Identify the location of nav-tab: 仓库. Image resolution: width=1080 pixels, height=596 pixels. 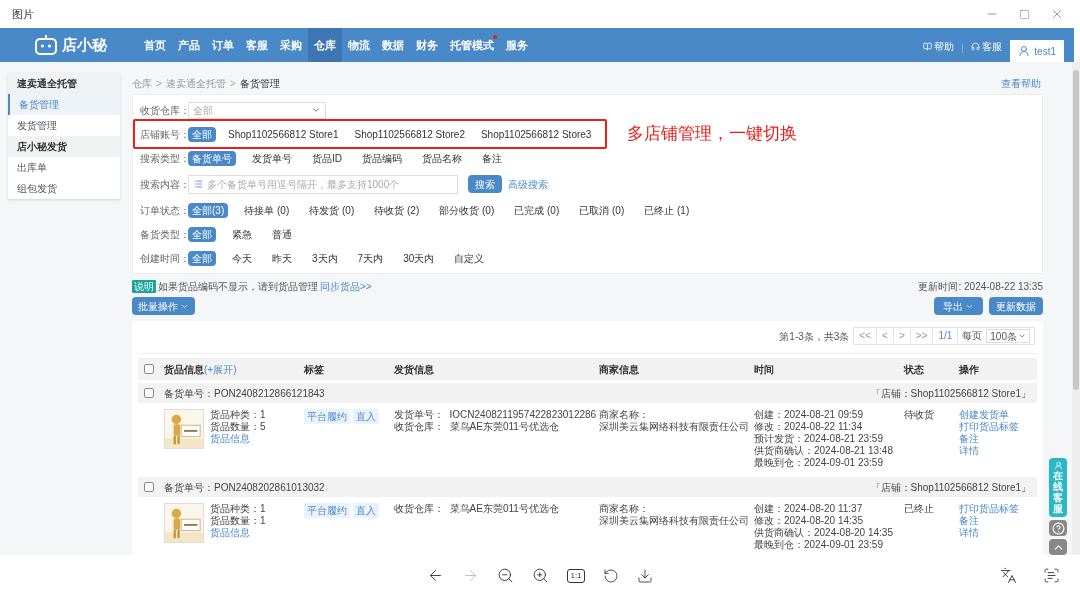
(325, 45).